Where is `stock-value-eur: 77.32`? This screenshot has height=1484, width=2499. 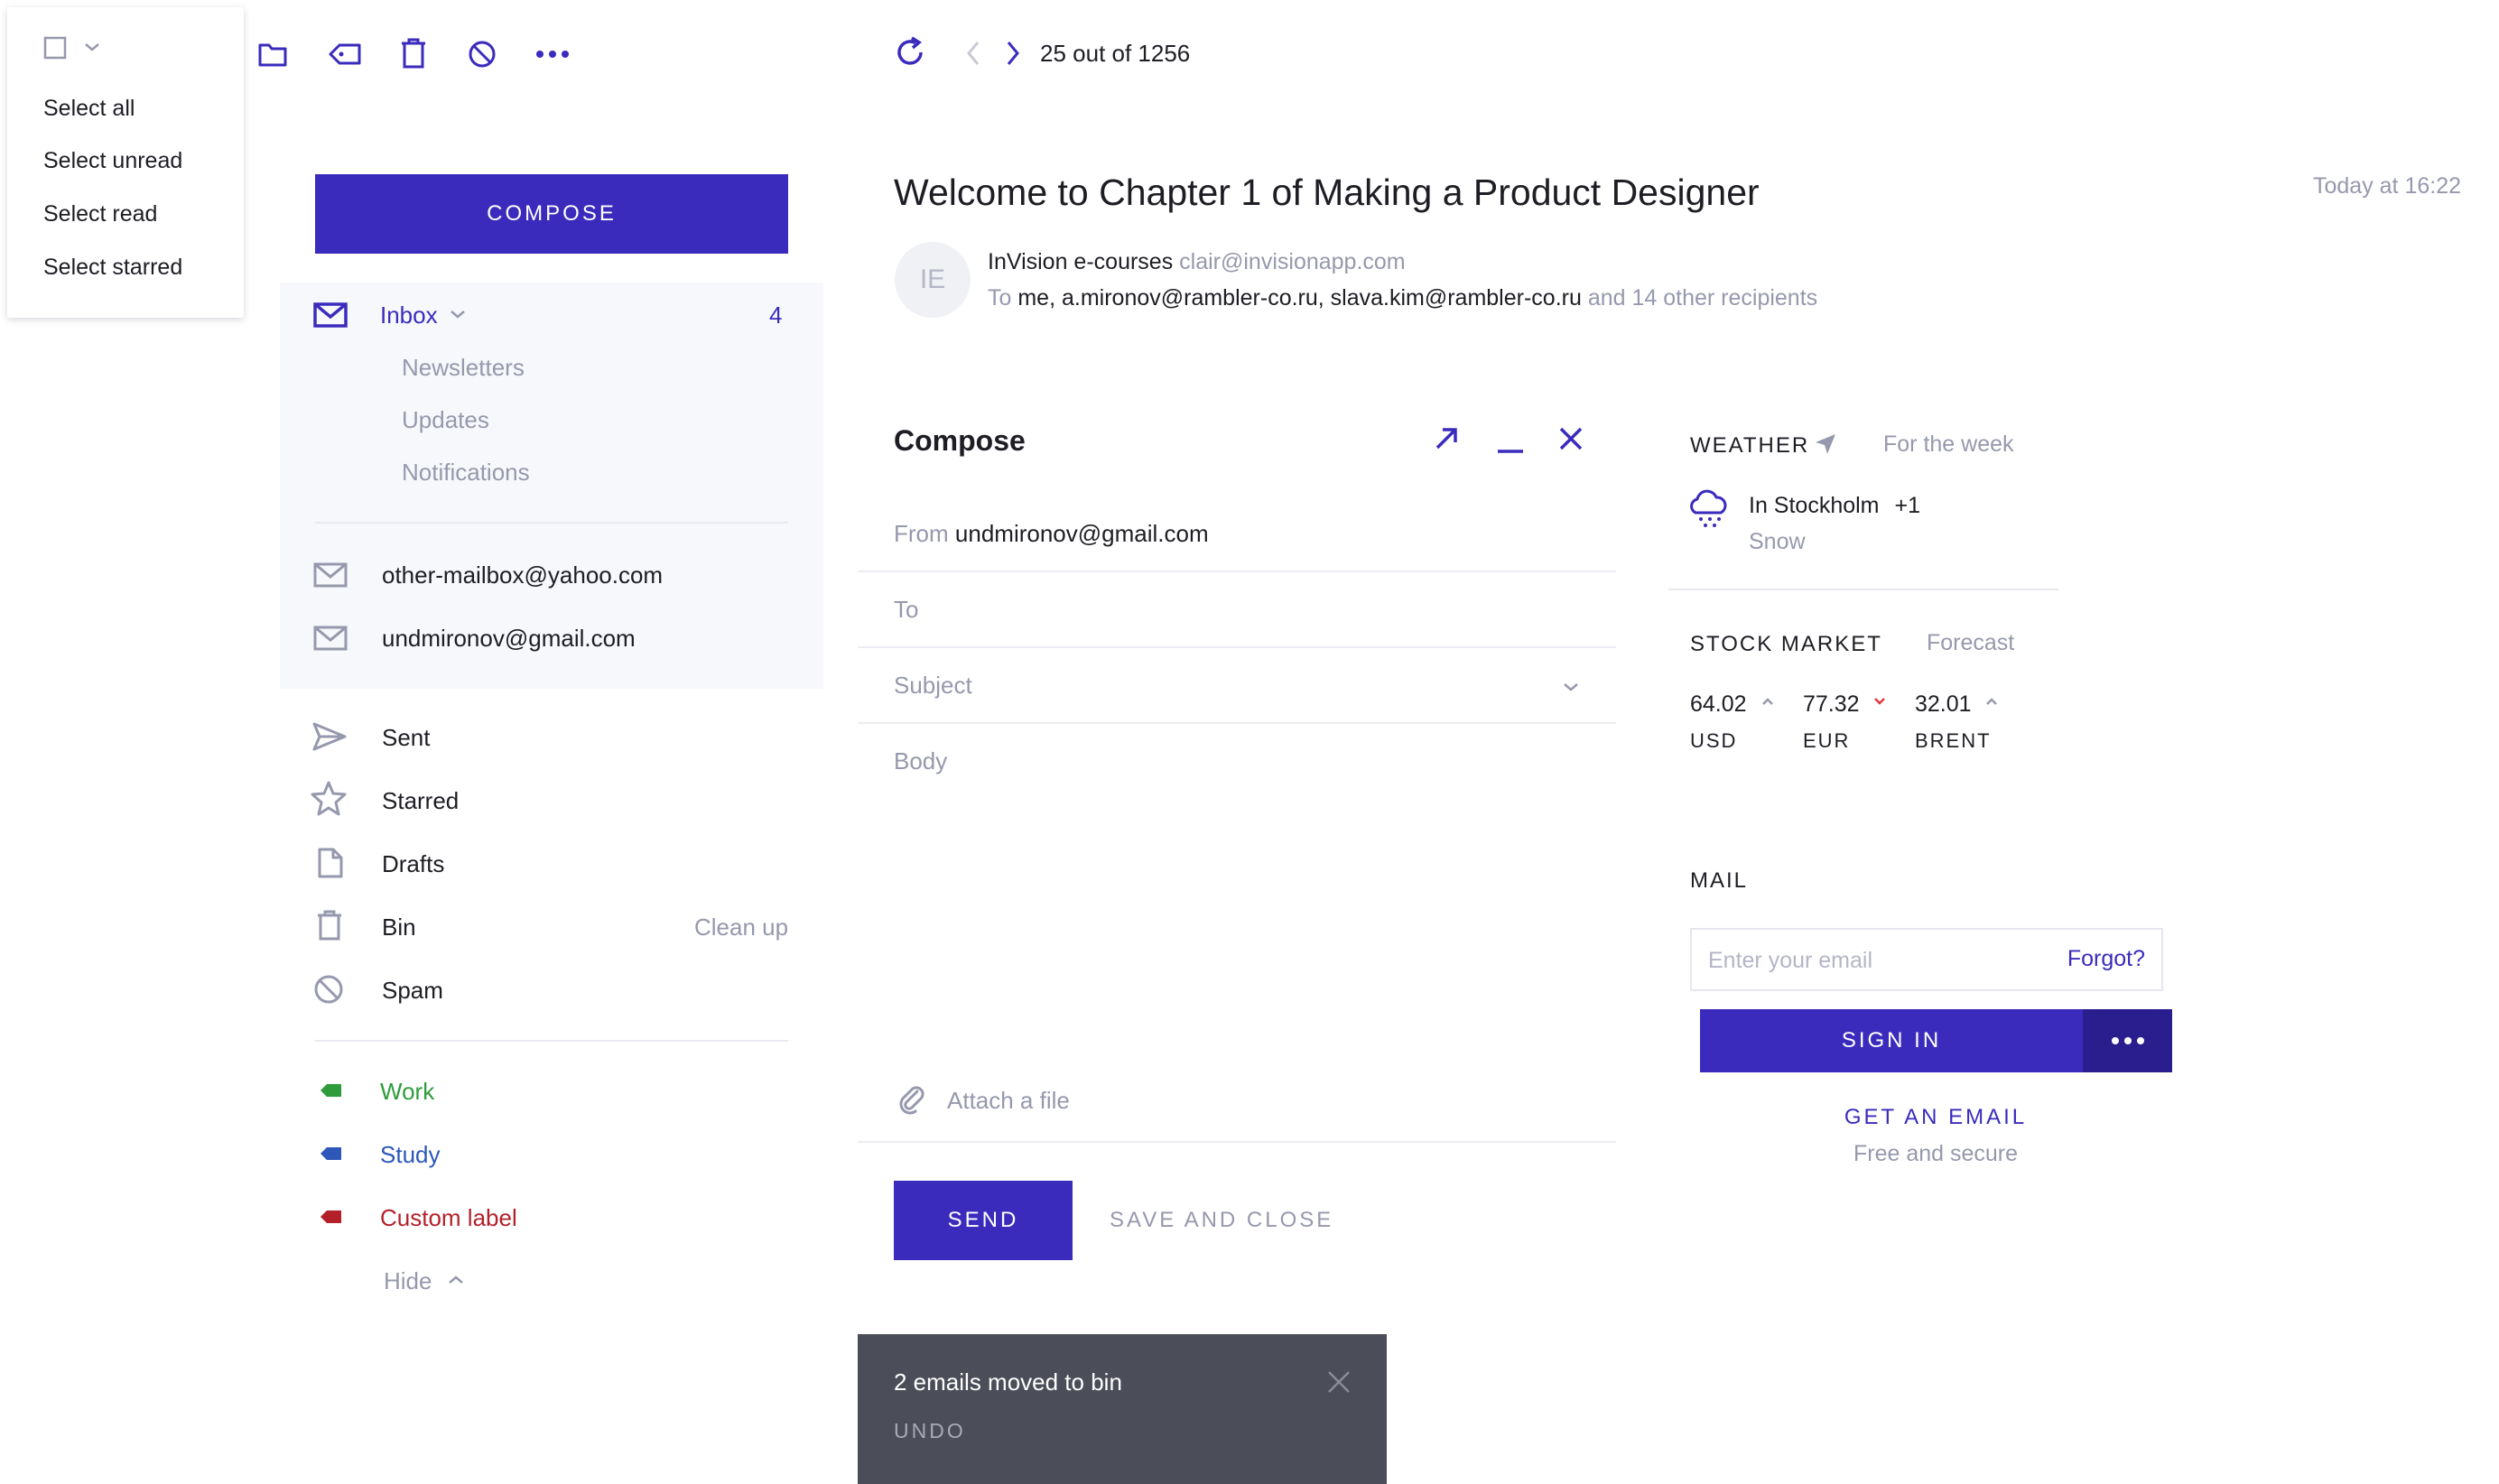 stock-value-eur: 77.32 is located at coordinates (1832, 704).